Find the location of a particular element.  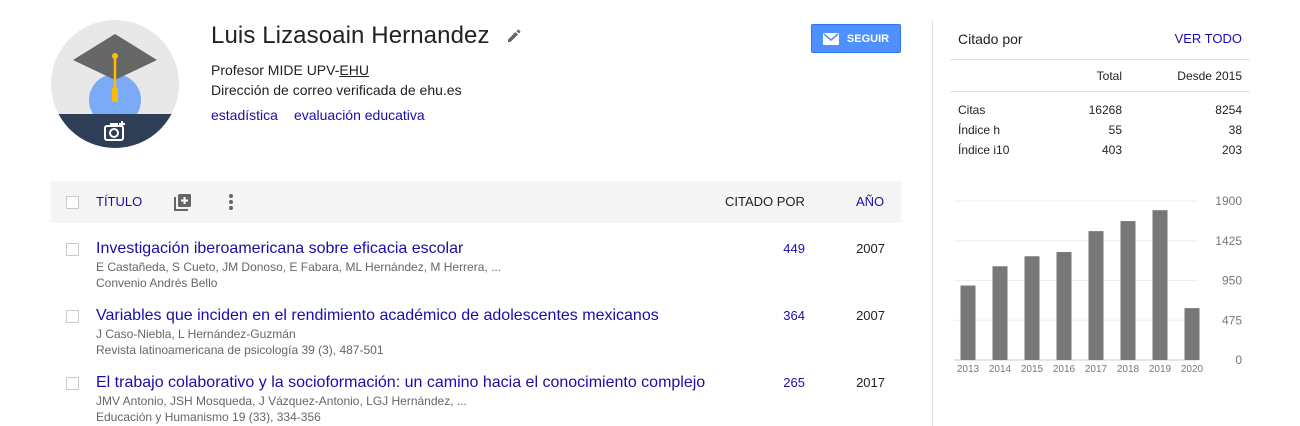

verified-email: Dirección de correo verificada de ehu.es is located at coordinates (336, 90).